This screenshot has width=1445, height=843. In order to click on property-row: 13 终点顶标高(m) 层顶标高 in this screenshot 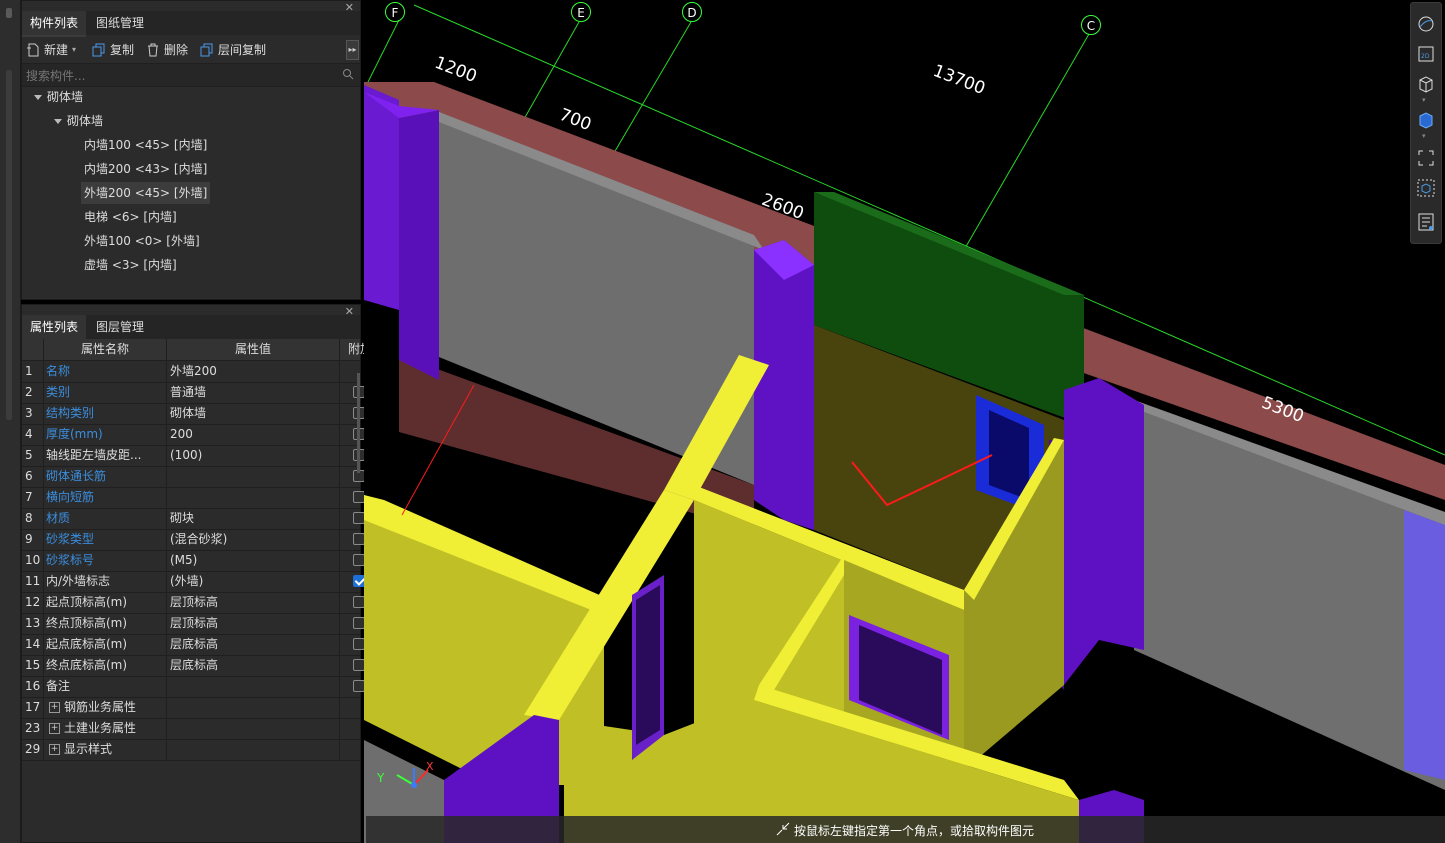, I will do `click(193, 624)`.